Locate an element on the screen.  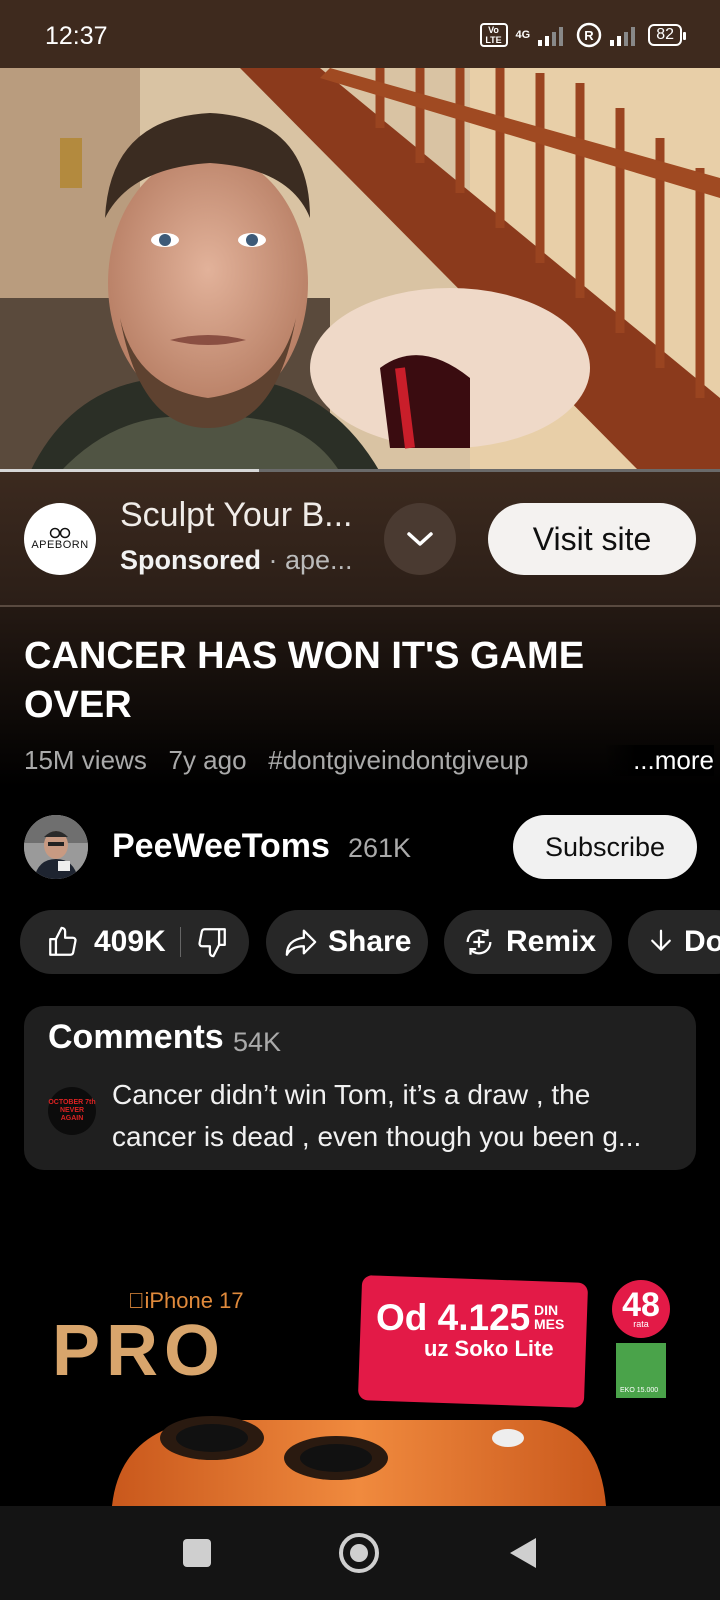
nav-home-button is located at coordinates (359, 1553).